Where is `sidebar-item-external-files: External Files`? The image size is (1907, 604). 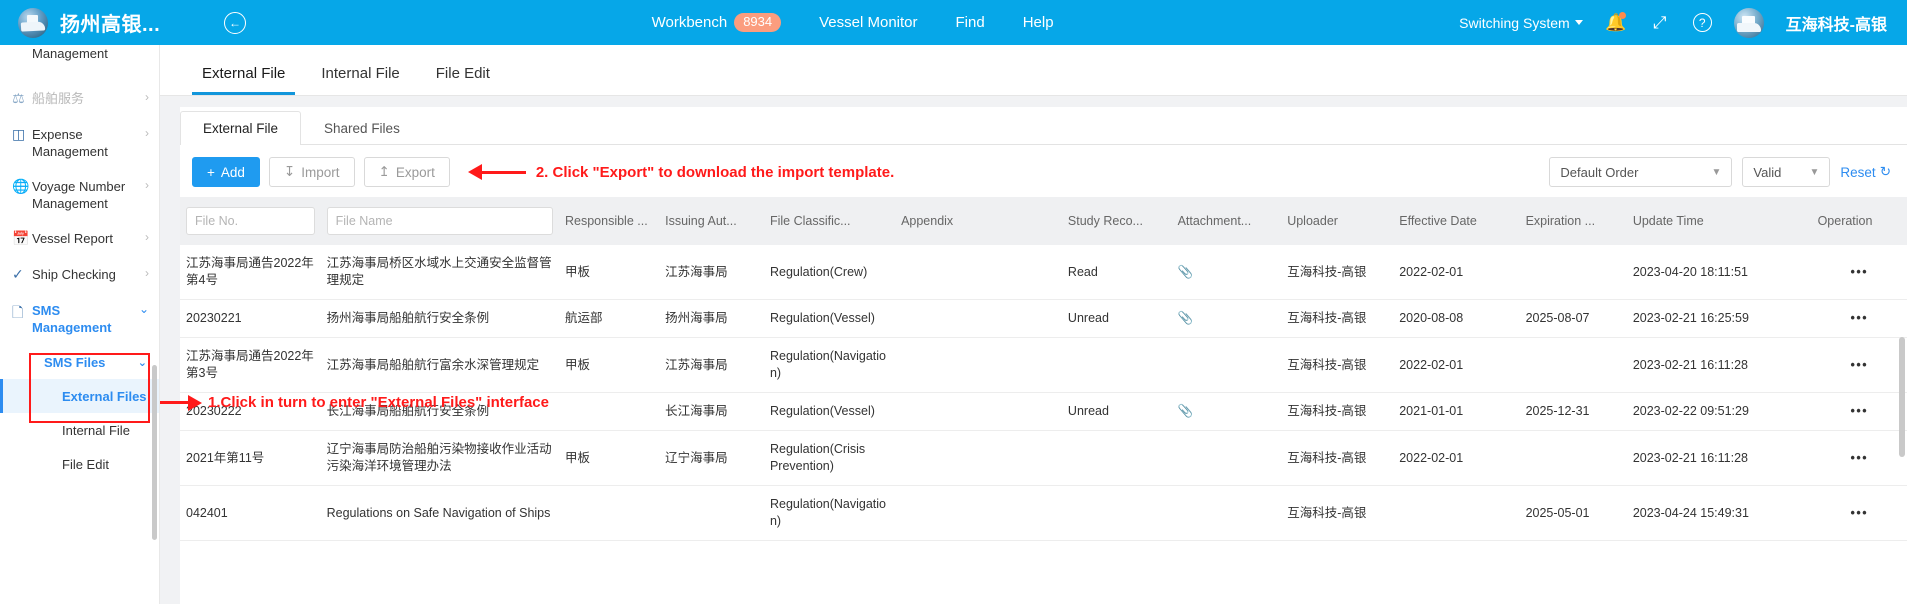
sidebar-item-external-files: External Files is located at coordinates (79, 396).